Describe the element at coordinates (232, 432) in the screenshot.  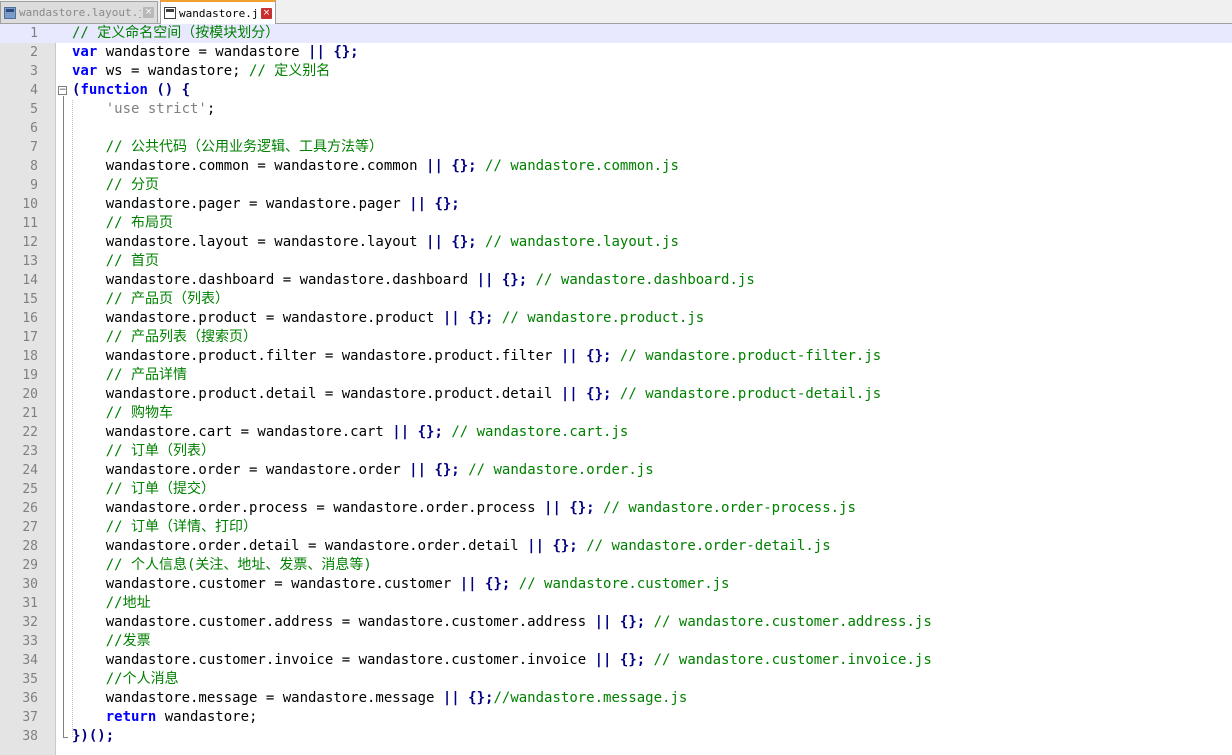
I see `code-token: wandastore.cart = wandastore.cart` at that location.